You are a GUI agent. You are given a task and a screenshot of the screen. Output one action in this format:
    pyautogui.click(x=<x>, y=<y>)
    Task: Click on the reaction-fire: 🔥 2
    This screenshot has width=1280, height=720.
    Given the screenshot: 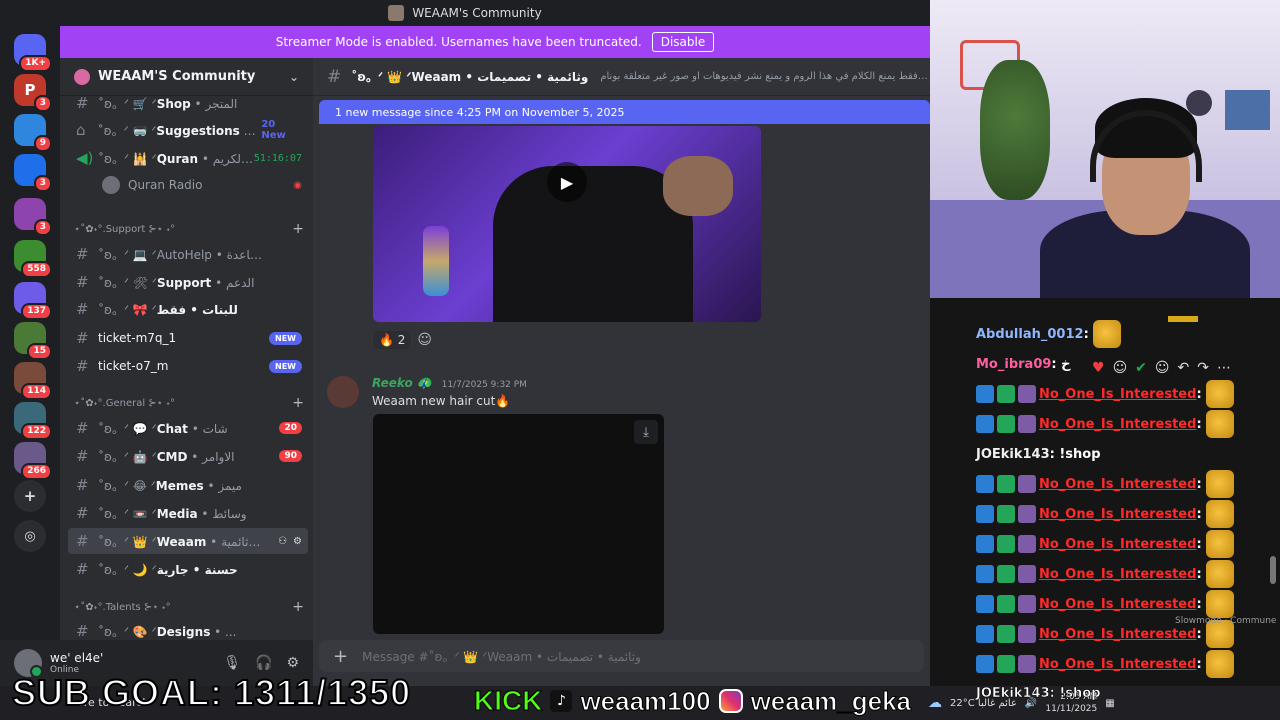 What is the action you would take?
    pyautogui.click(x=392, y=340)
    